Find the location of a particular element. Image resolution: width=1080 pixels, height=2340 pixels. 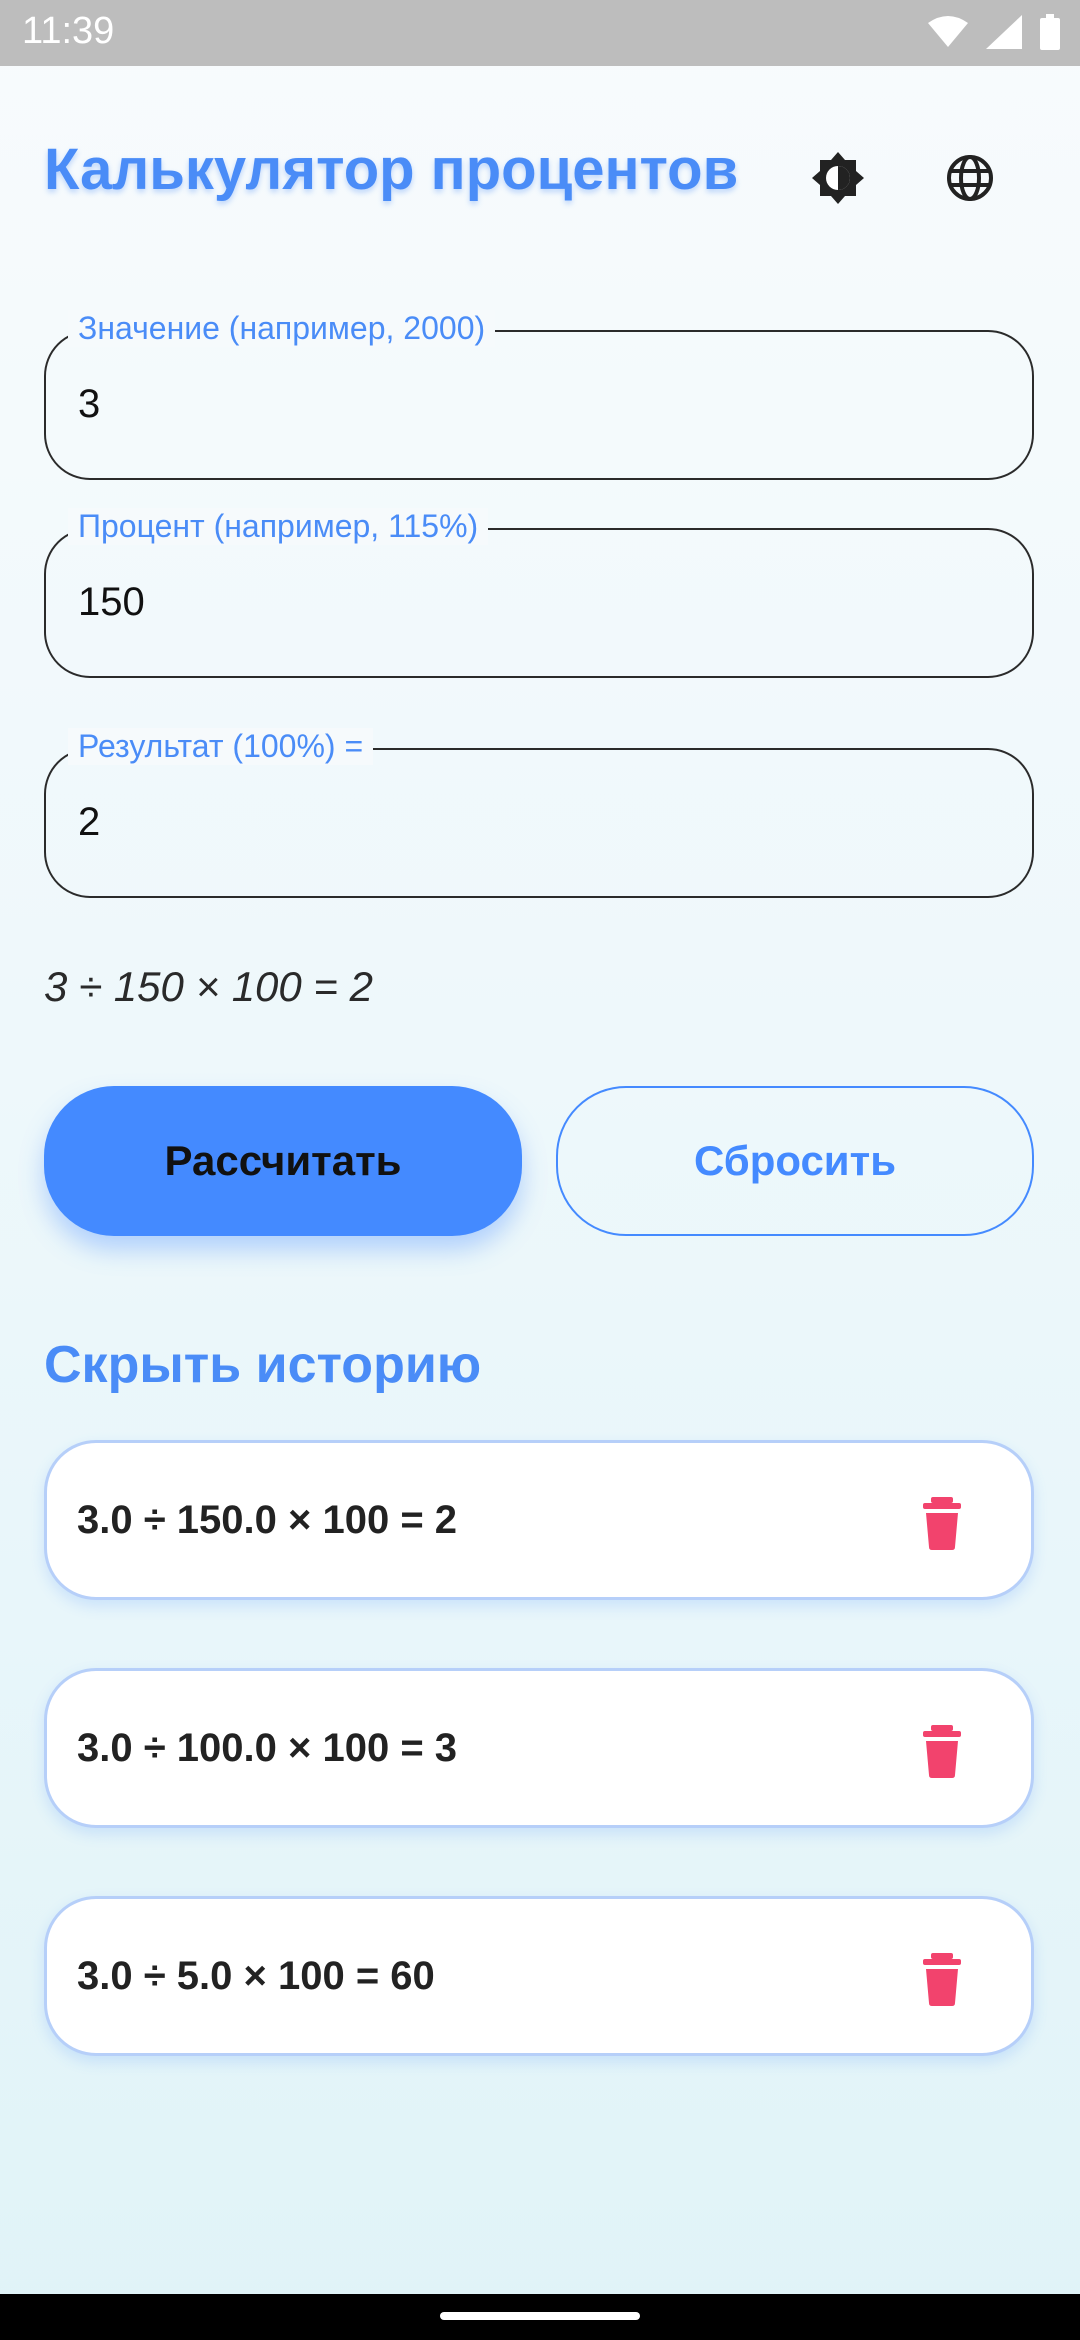

history-item: 3.0 ÷ 150.0 × 100 = 2 is located at coordinates (539, 1520).